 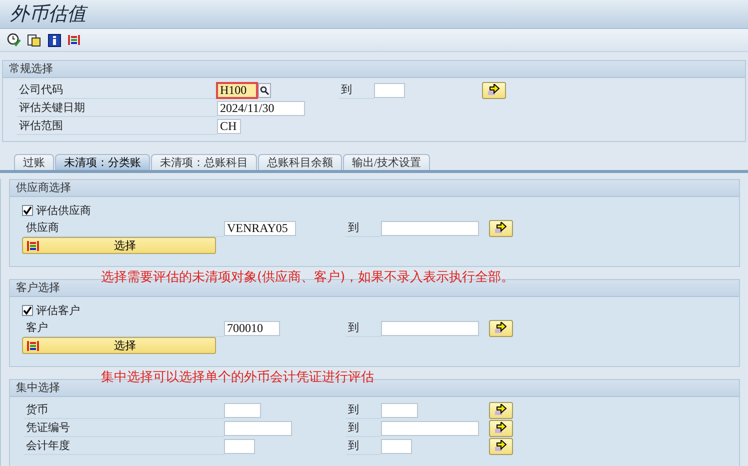 I want to click on field-label: 评估关键日期, so click(x=117, y=108).